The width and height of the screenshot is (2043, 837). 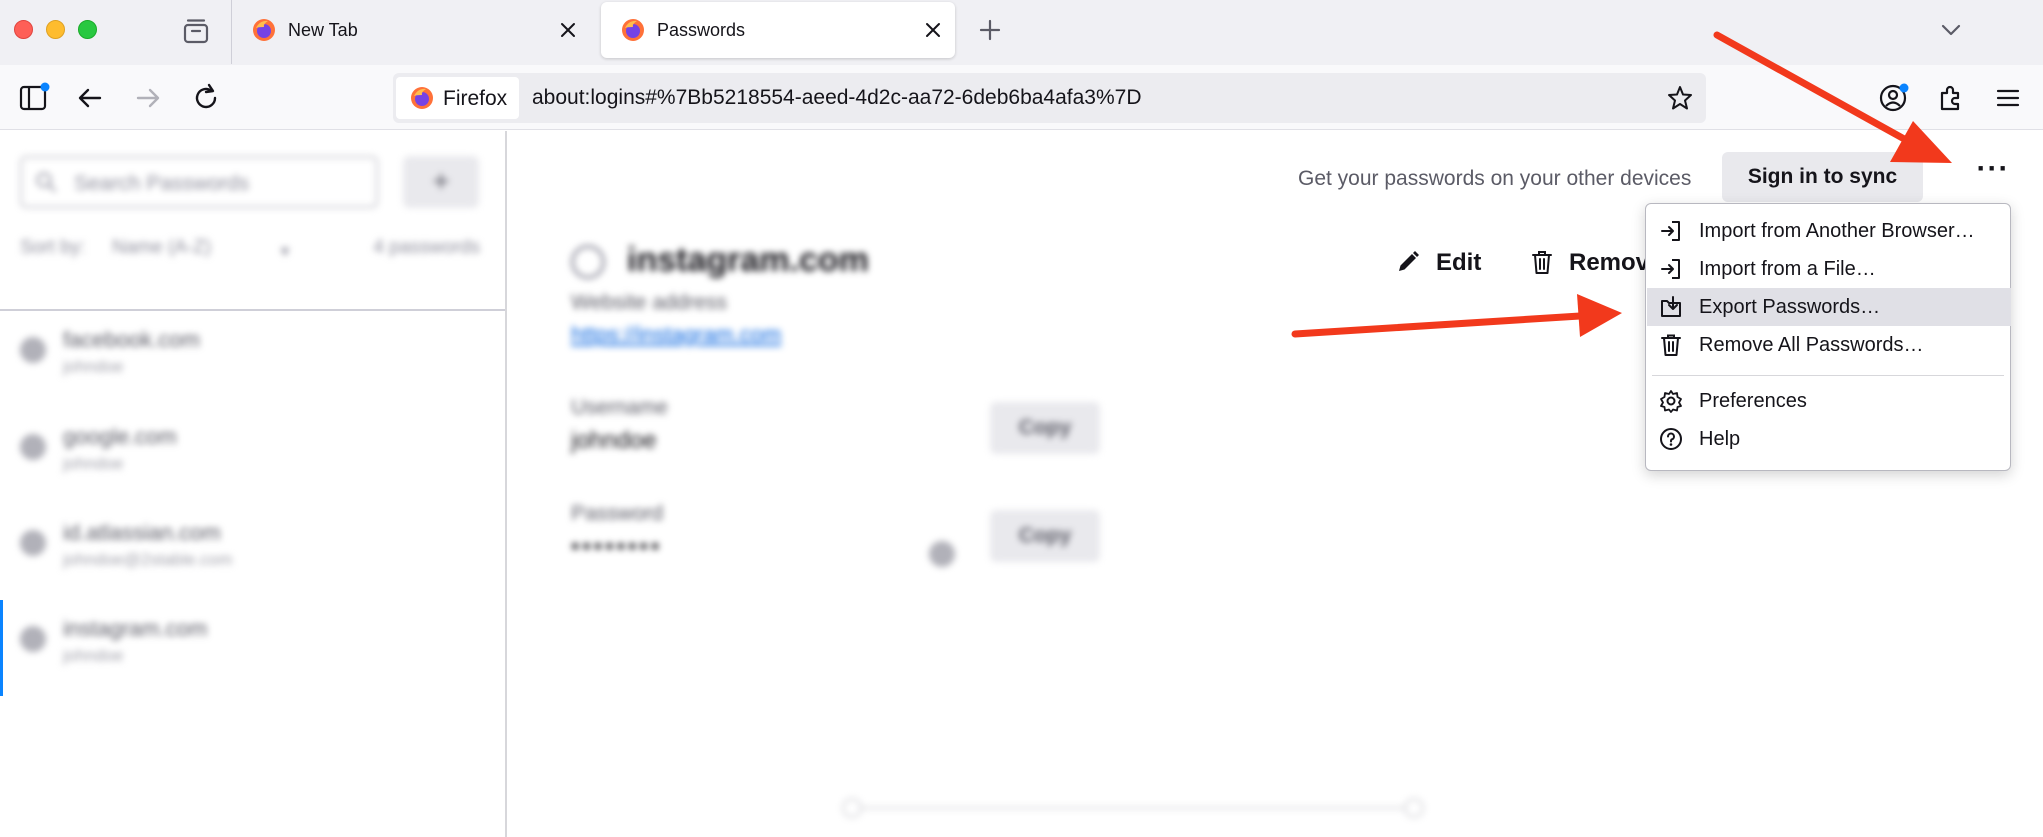 I want to click on sort-chevron-icon: ▼, so click(x=285, y=251).